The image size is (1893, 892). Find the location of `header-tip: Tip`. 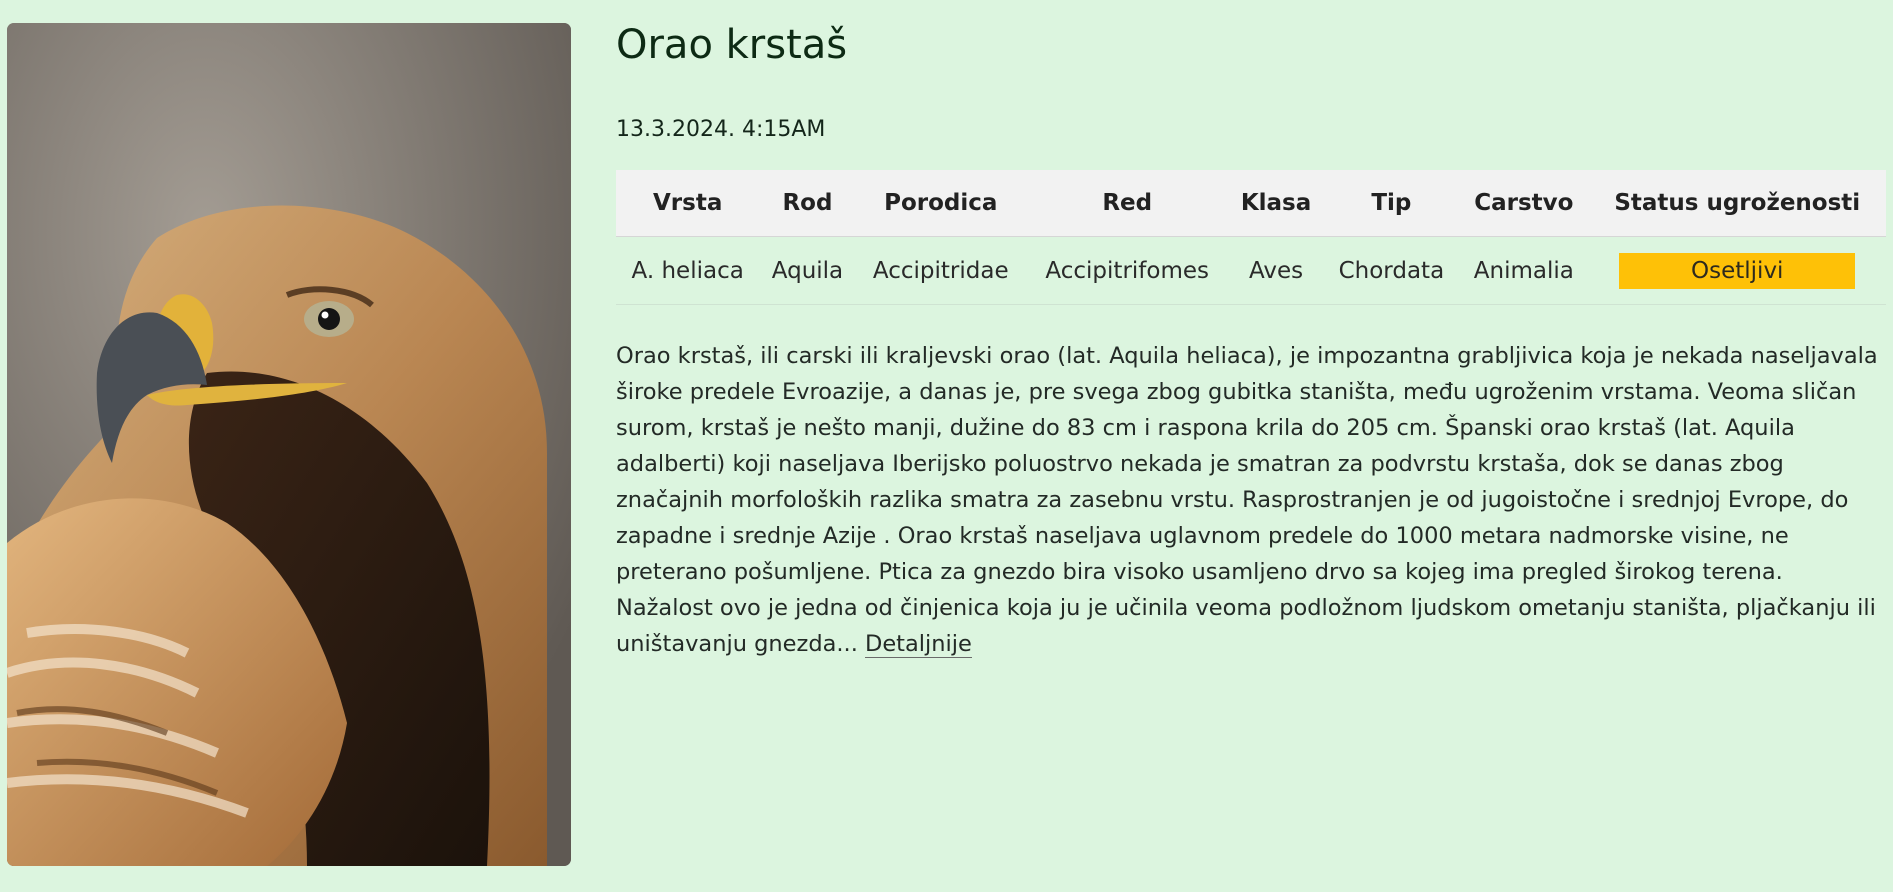

header-tip: Tip is located at coordinates (1391, 203).